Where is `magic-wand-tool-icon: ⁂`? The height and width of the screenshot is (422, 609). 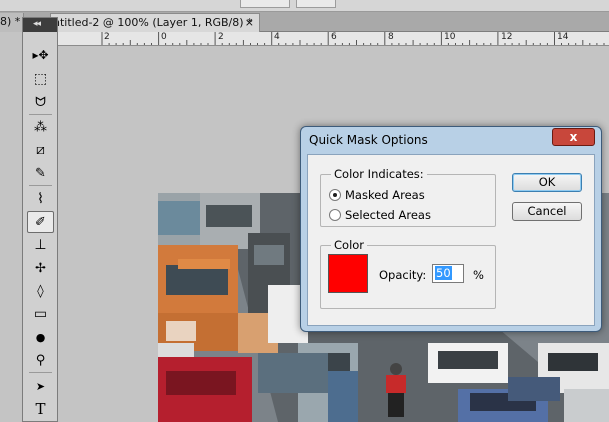 magic-wand-tool-icon: ⁂ is located at coordinates (40, 127).